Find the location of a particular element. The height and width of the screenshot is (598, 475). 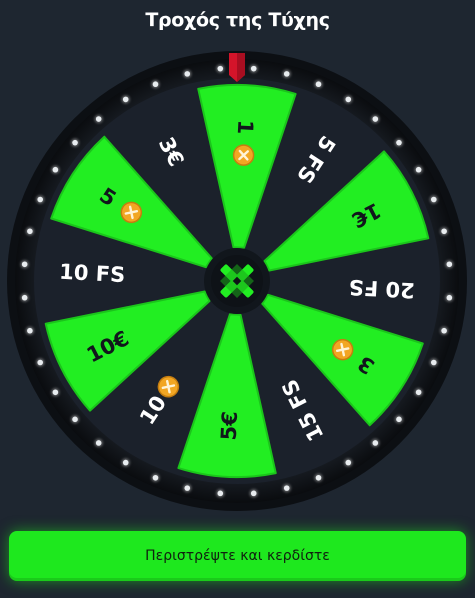

segment-label: 20 FS is located at coordinates (381, 288).